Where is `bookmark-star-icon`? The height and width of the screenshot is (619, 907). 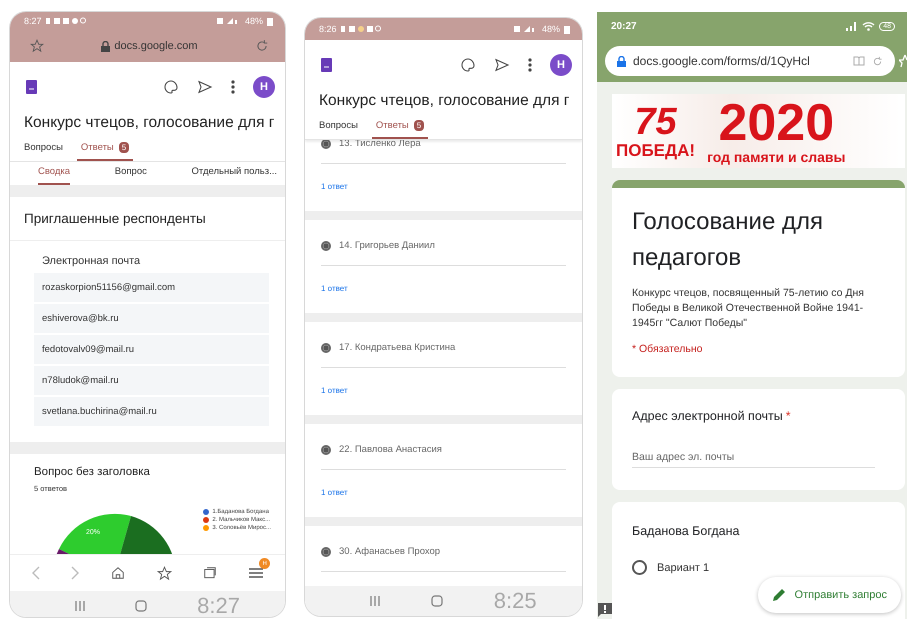
bookmark-star-icon is located at coordinates (164, 573).